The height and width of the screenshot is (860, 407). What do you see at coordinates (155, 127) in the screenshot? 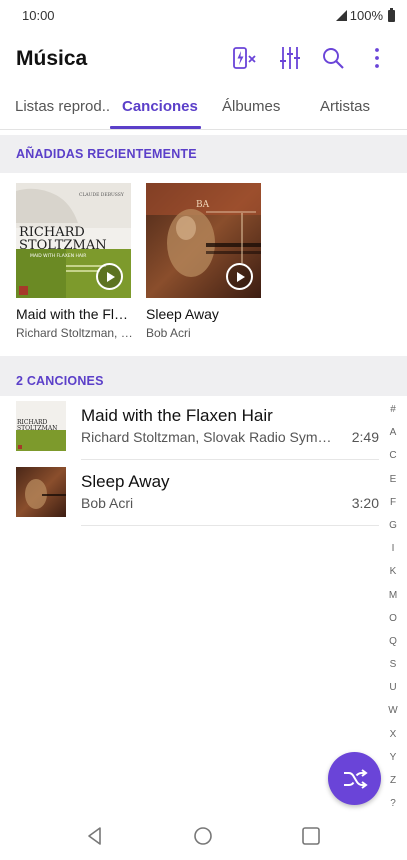
I see `active-tab-indicator` at bounding box center [155, 127].